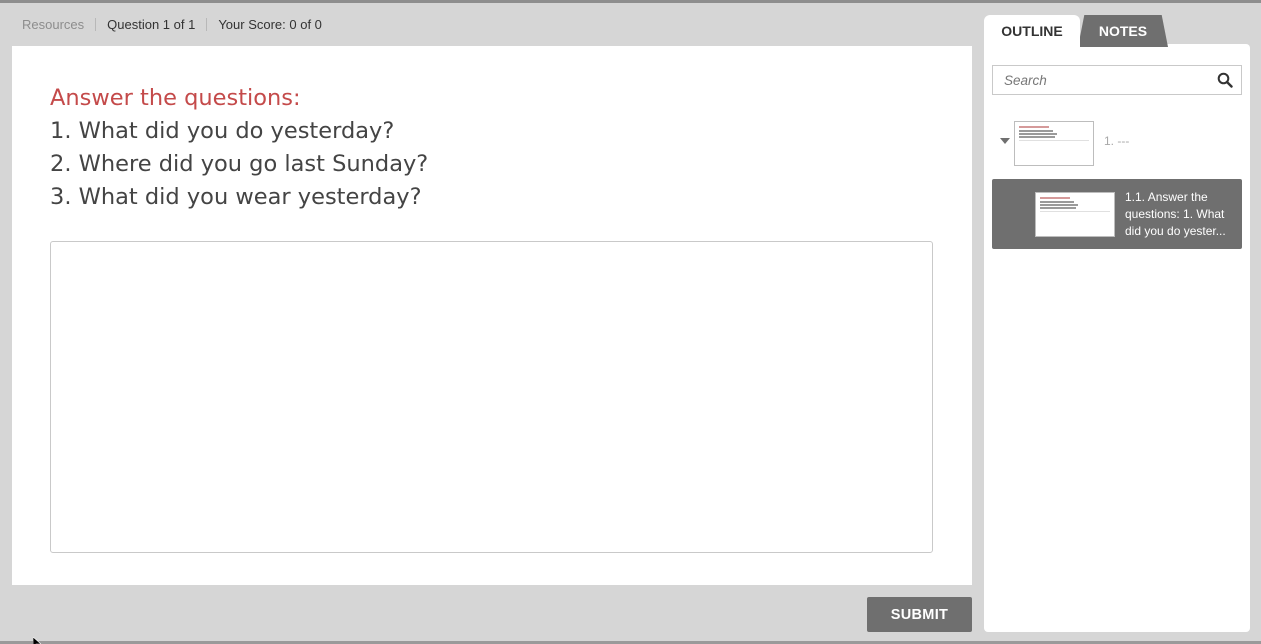  I want to click on tab-notes: NOTES, so click(1123, 31).